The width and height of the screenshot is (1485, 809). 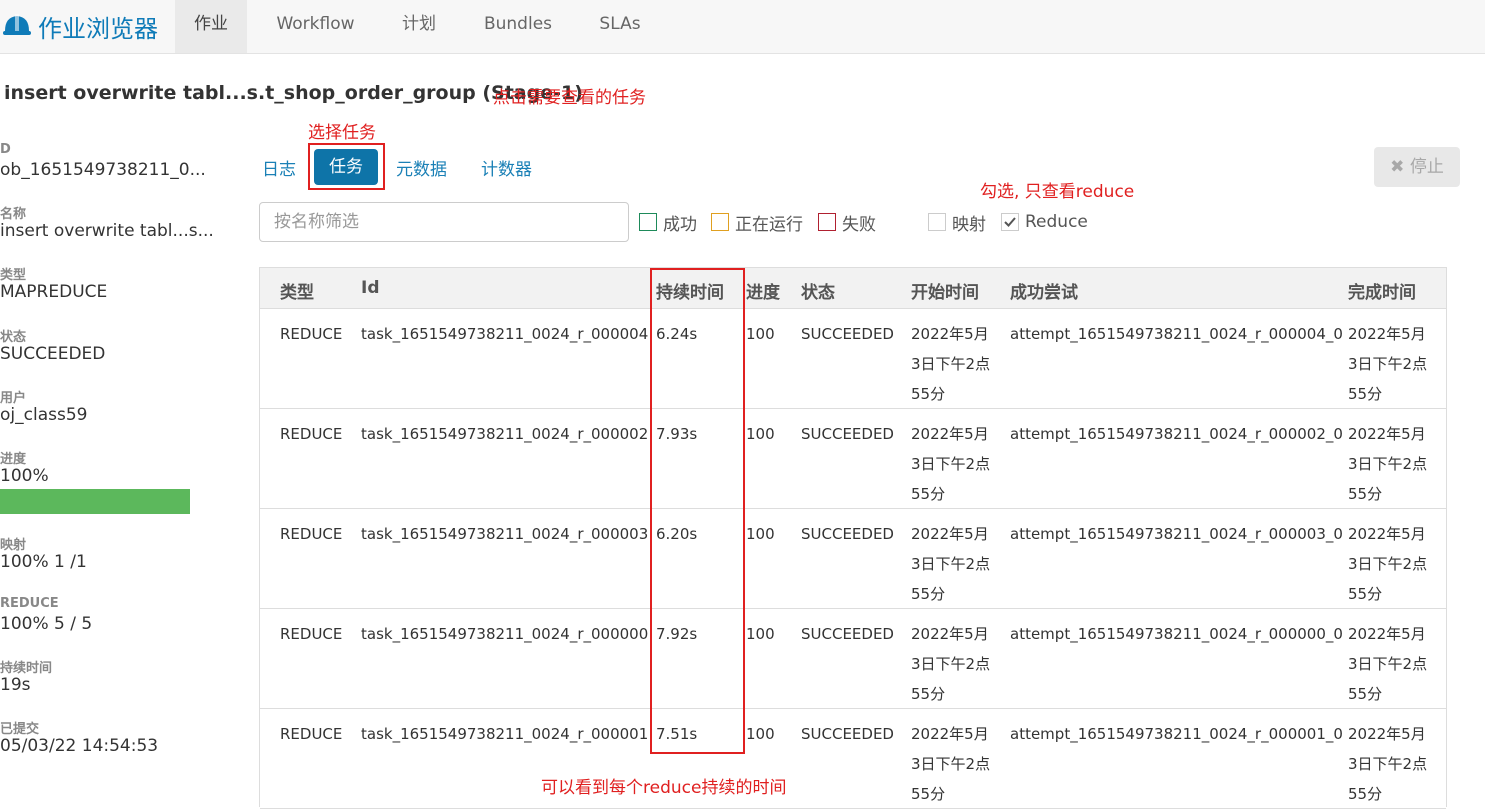 What do you see at coordinates (5, 149) in the screenshot?
I see `info-id-label: D` at bounding box center [5, 149].